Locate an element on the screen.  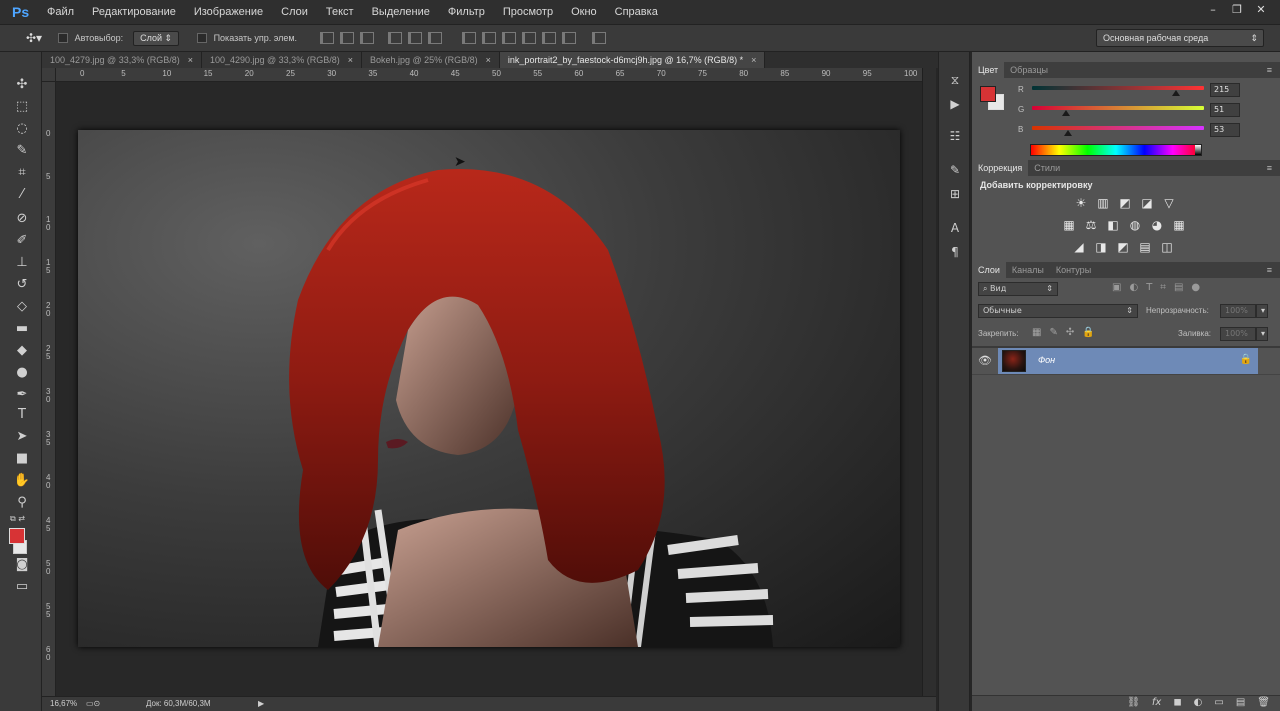
vertical-scrollbar is located at coordinates (929, 382).